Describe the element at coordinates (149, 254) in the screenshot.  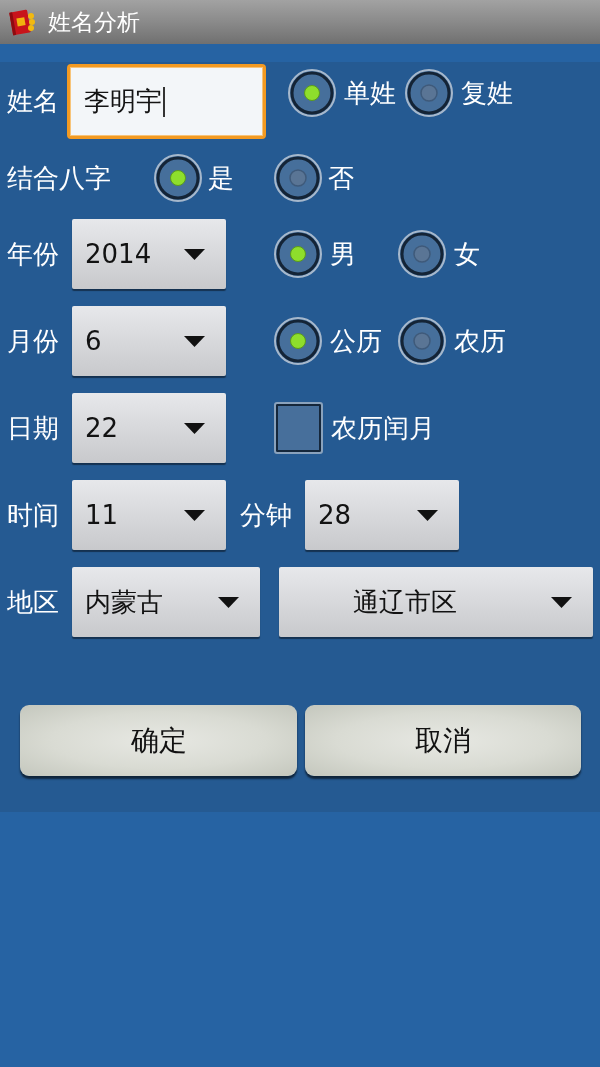
I see `year-dropdown: 2014` at that location.